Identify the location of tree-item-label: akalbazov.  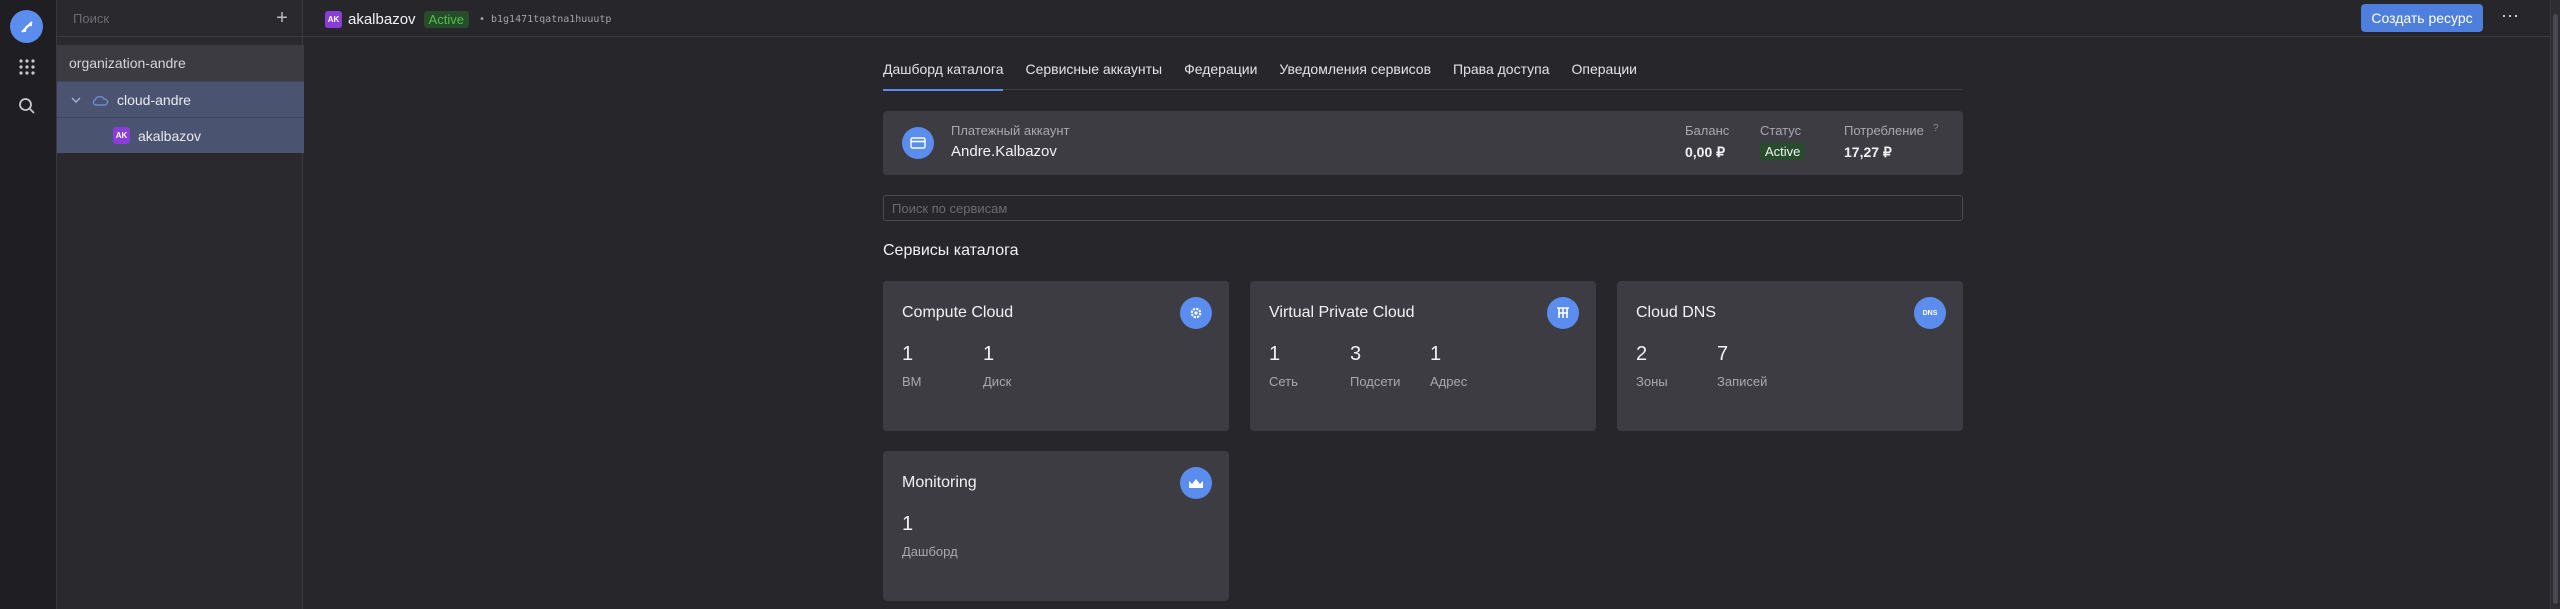
(170, 135).